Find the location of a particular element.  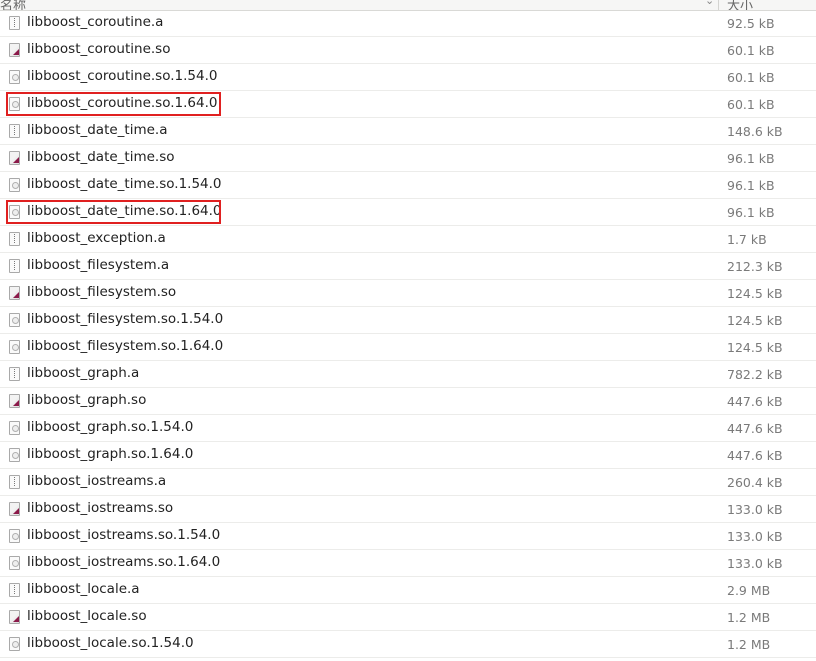

file-size: 1.7 kB is located at coordinates (747, 239).